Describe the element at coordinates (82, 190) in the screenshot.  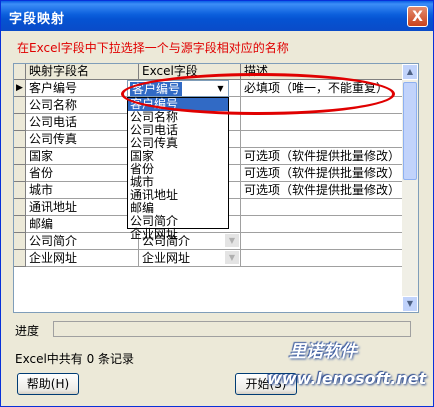
I see `field-cell: 城市` at that location.